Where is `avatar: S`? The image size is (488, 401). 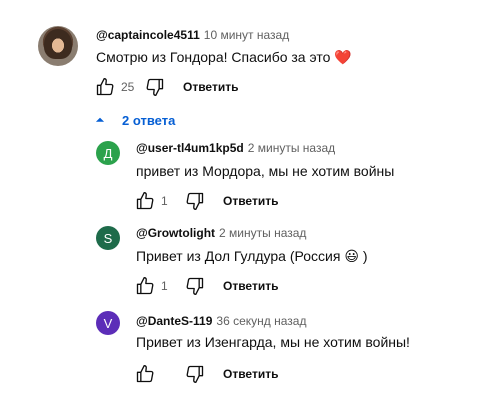 avatar: S is located at coordinates (108, 238).